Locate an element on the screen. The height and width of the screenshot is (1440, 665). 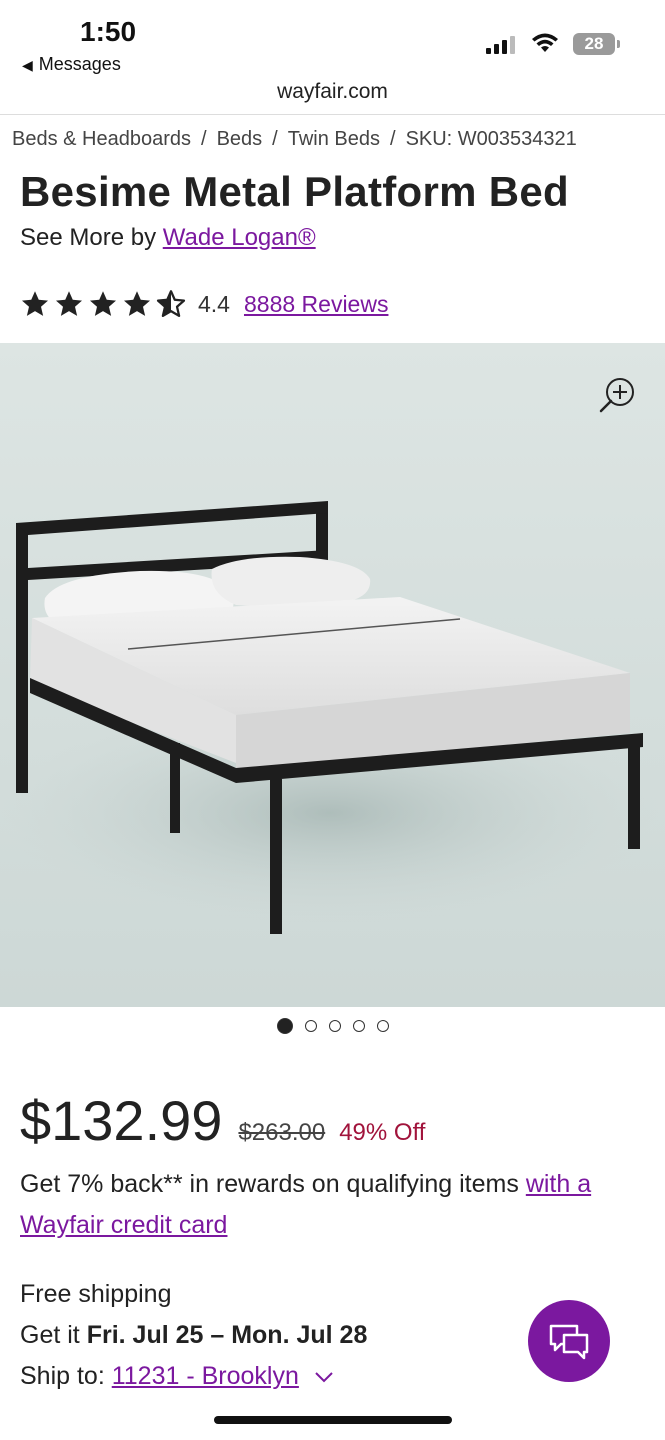
chat-icon is located at coordinates (569, 1342).